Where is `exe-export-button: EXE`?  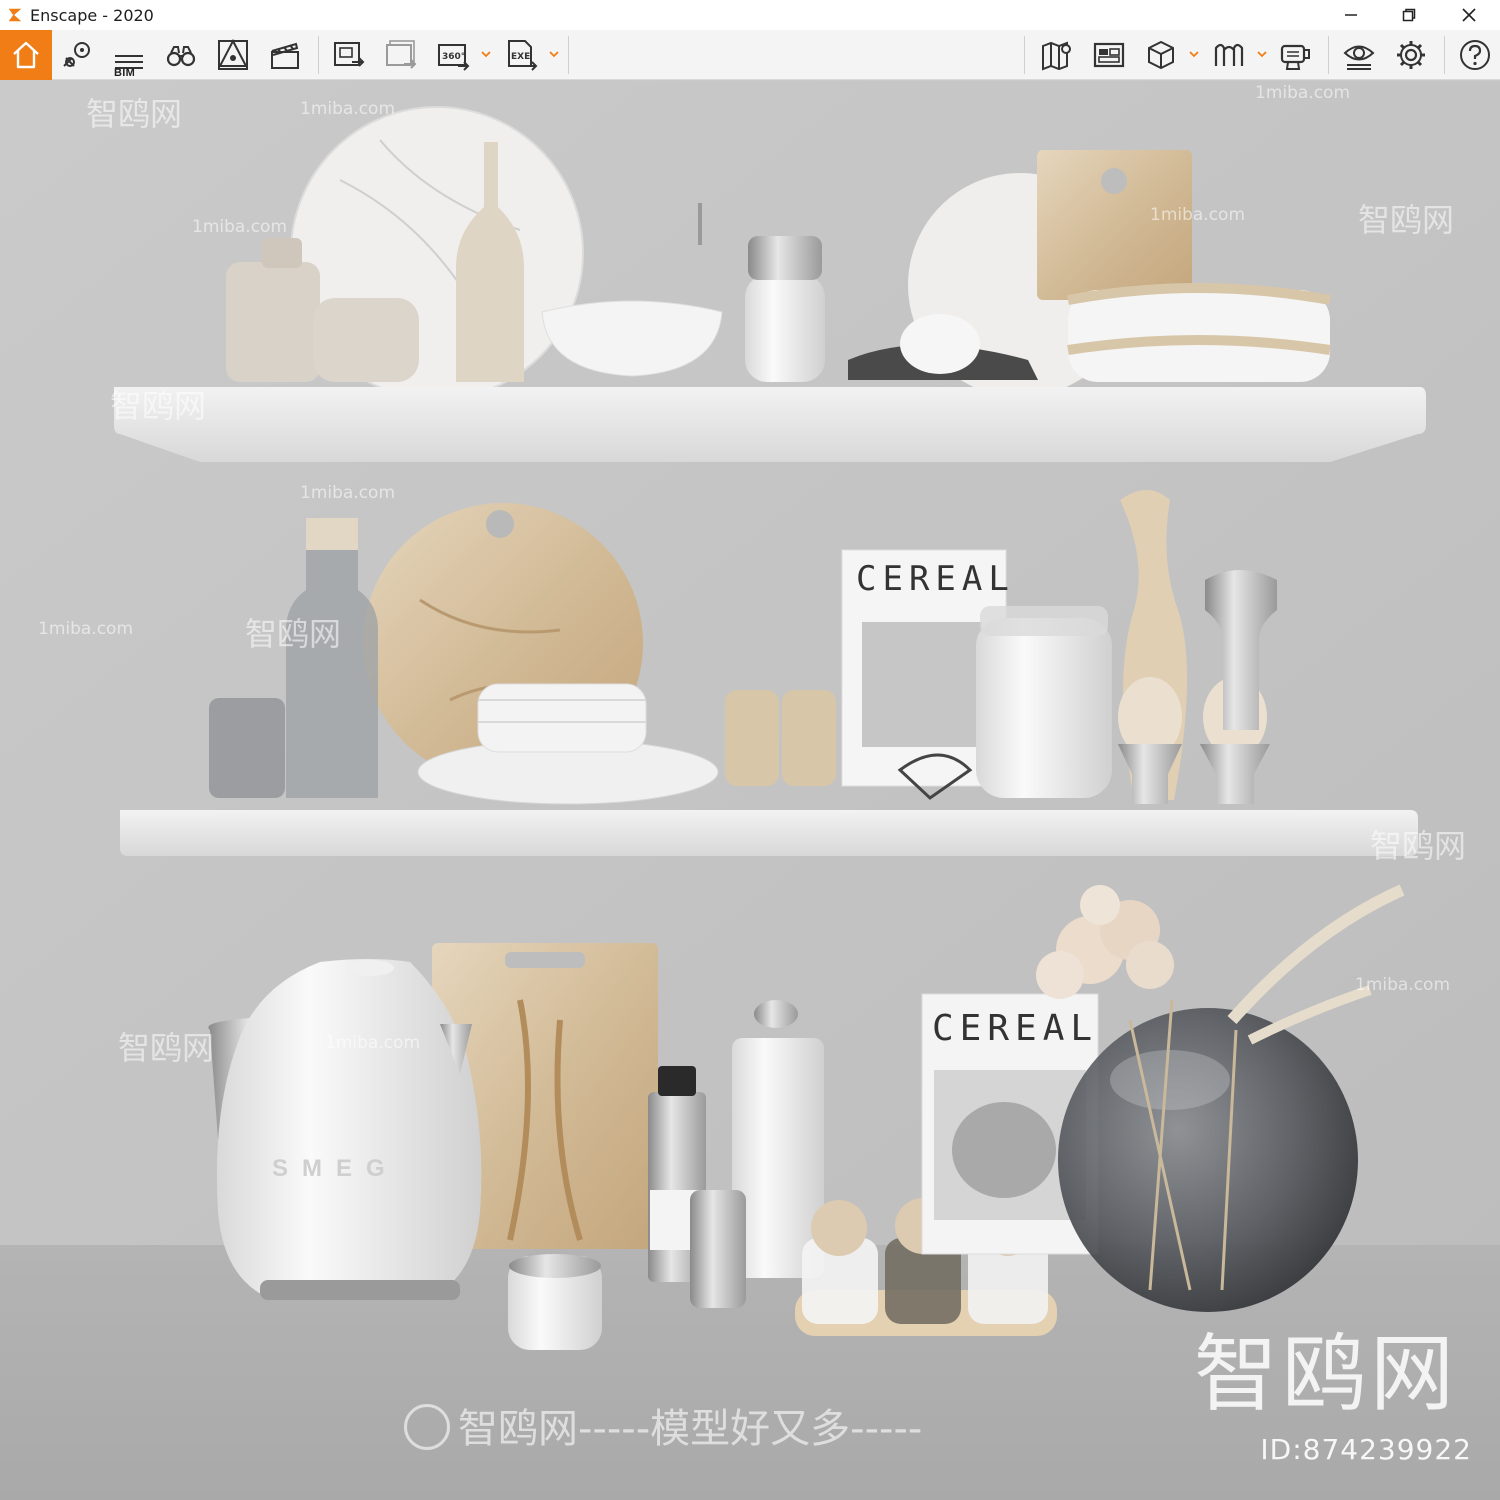 exe-export-button: EXE is located at coordinates (521, 55).